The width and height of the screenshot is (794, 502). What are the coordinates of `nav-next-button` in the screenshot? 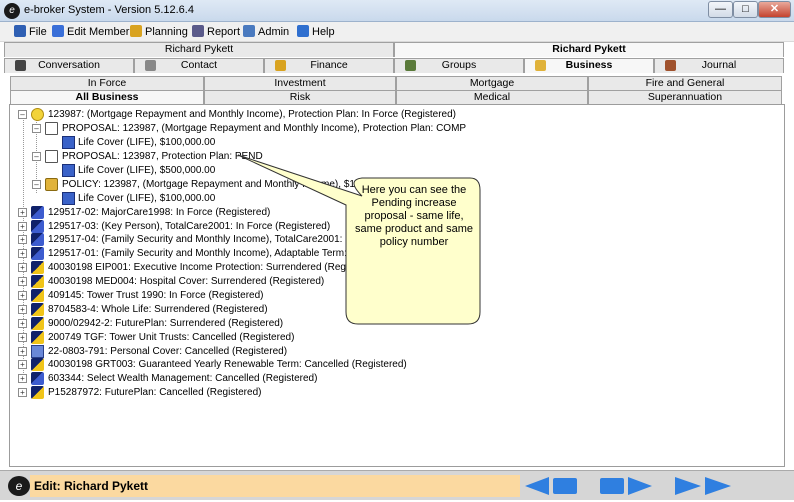 It's located at (628, 486).